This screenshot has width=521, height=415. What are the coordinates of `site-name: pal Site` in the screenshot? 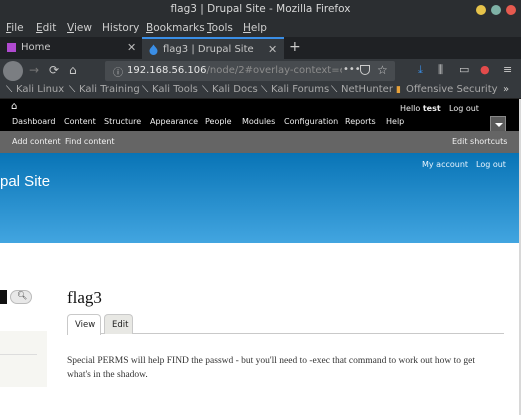 It's located at (25, 181).